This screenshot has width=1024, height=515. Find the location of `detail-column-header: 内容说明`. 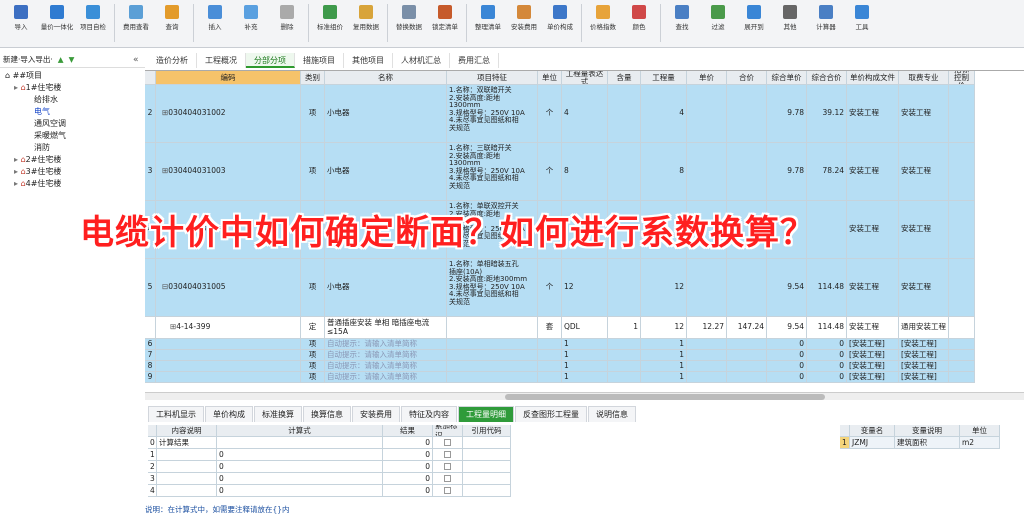

detail-column-header: 内容说明 is located at coordinates (187, 431).